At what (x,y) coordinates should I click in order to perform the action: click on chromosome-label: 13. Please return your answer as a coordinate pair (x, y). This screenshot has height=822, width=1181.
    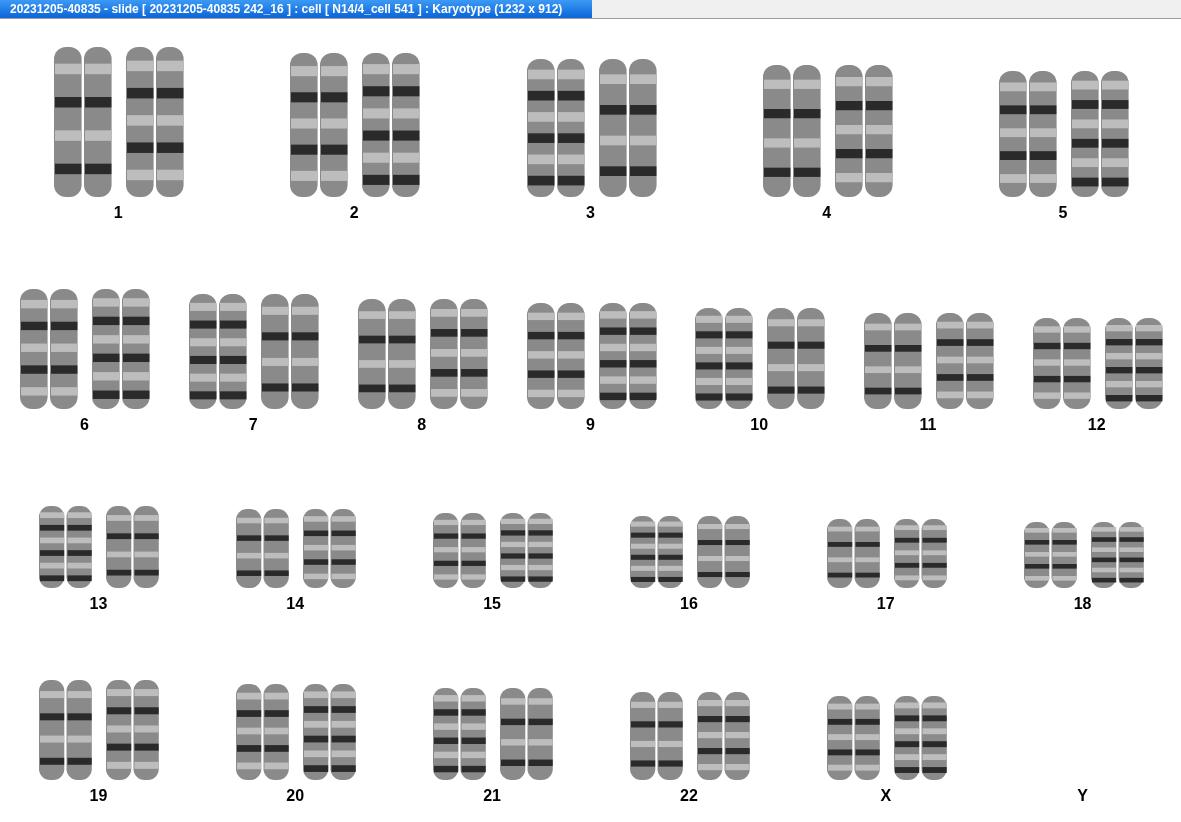
    Looking at the image, I should click on (98, 604).